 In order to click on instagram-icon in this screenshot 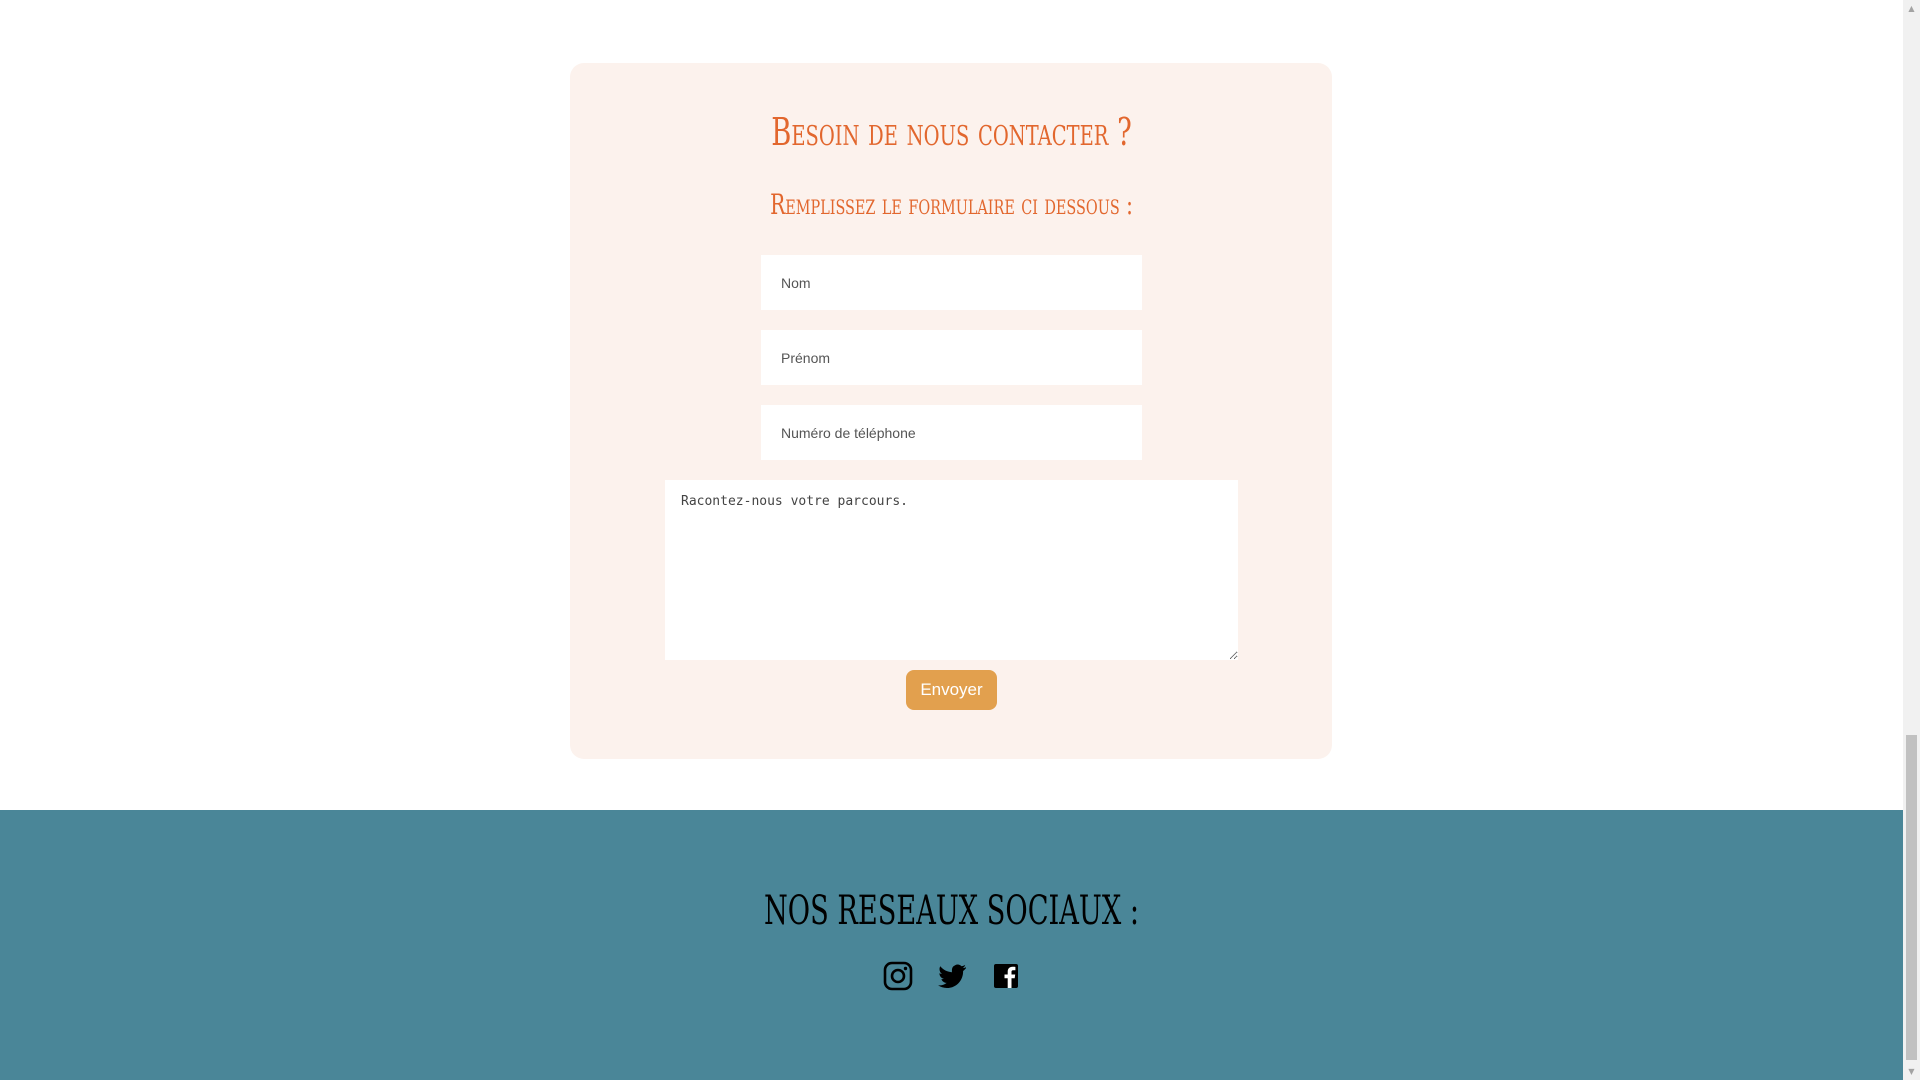, I will do `click(898, 976)`.